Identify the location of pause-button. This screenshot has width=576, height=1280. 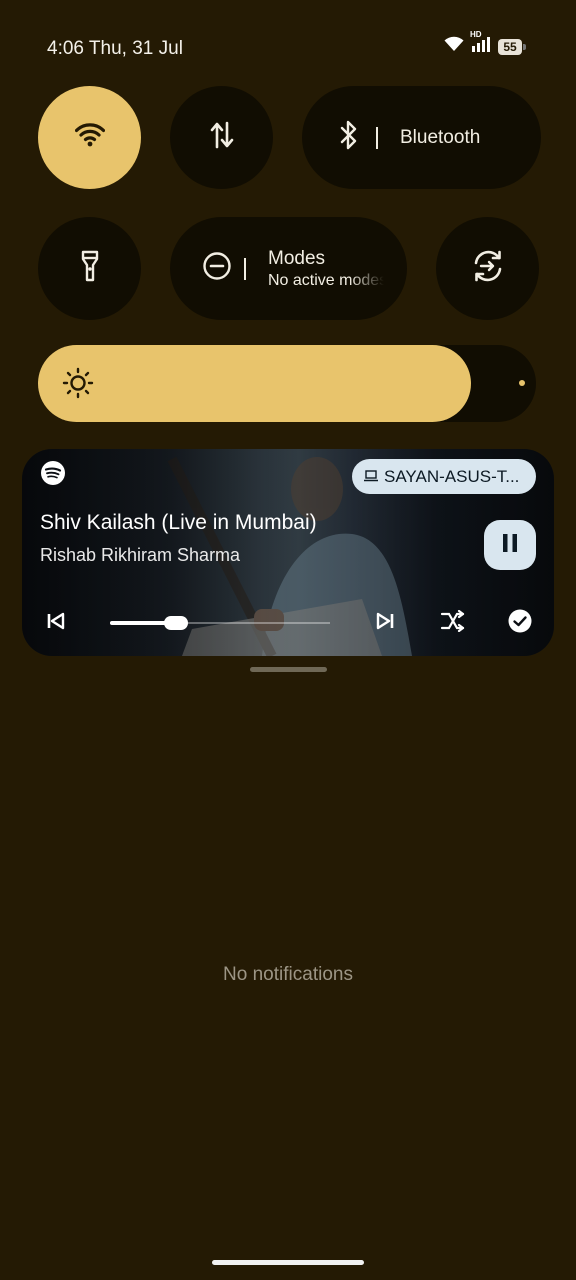
(510, 545).